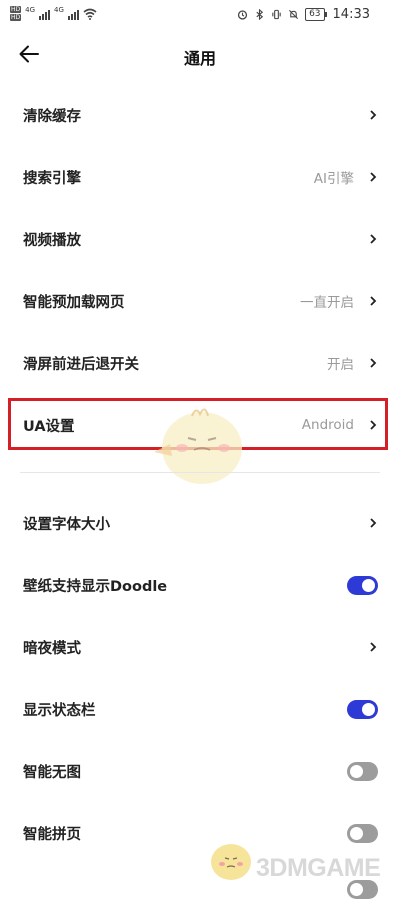  Describe the element at coordinates (200, 523) in the screenshot. I see `setting-font-size: 设置字体大小` at that location.